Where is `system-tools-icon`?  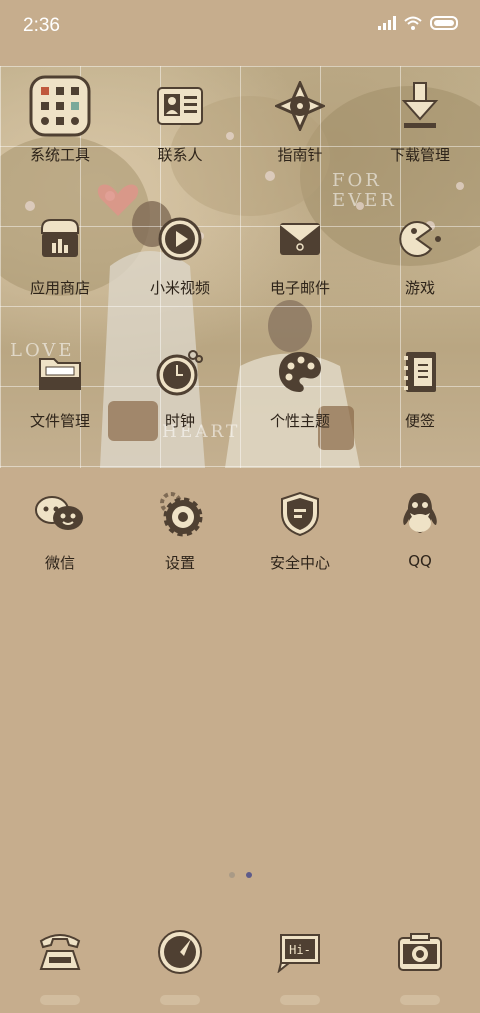 system-tools-icon is located at coordinates (60, 106).